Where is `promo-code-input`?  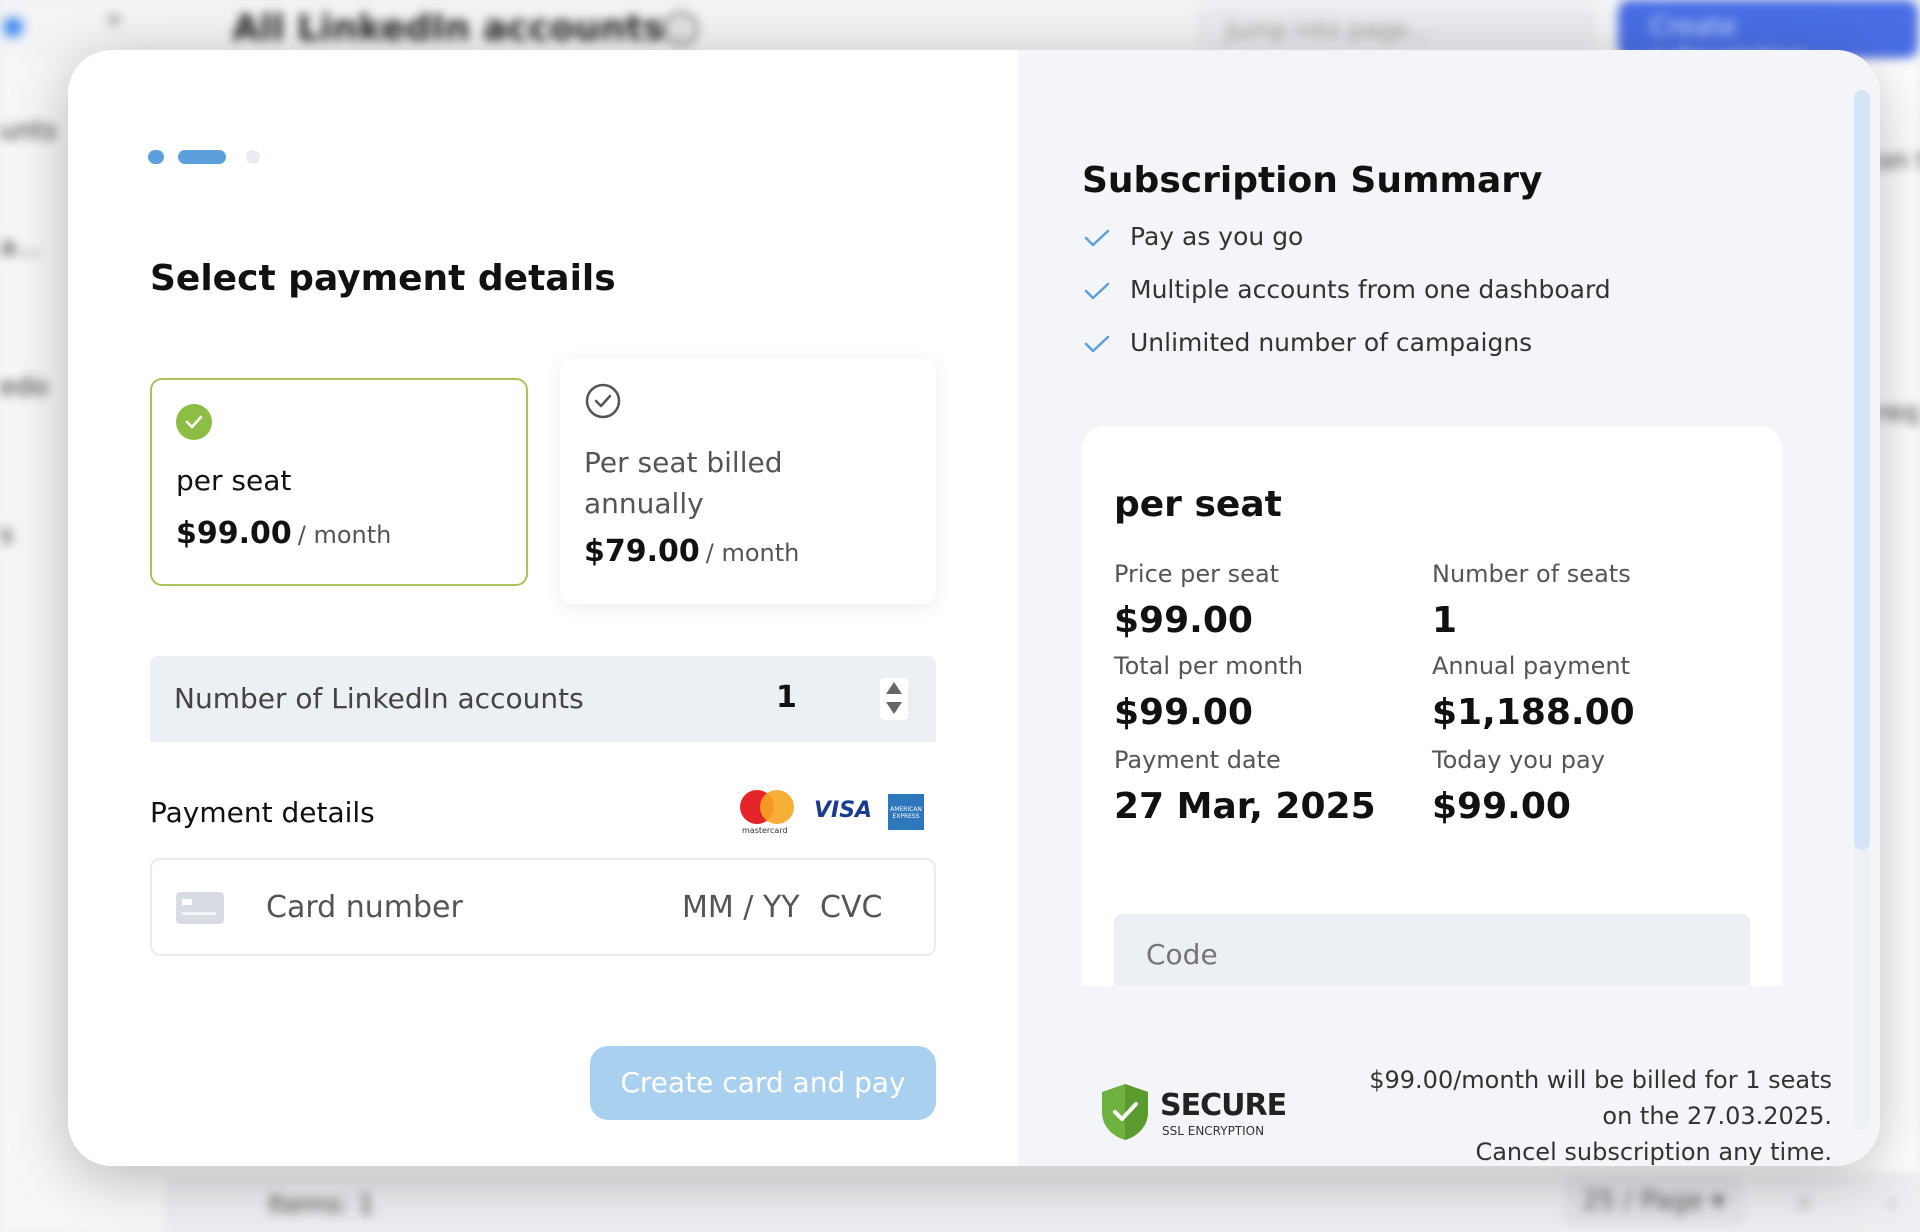
promo-code-input is located at coordinates (1432, 950).